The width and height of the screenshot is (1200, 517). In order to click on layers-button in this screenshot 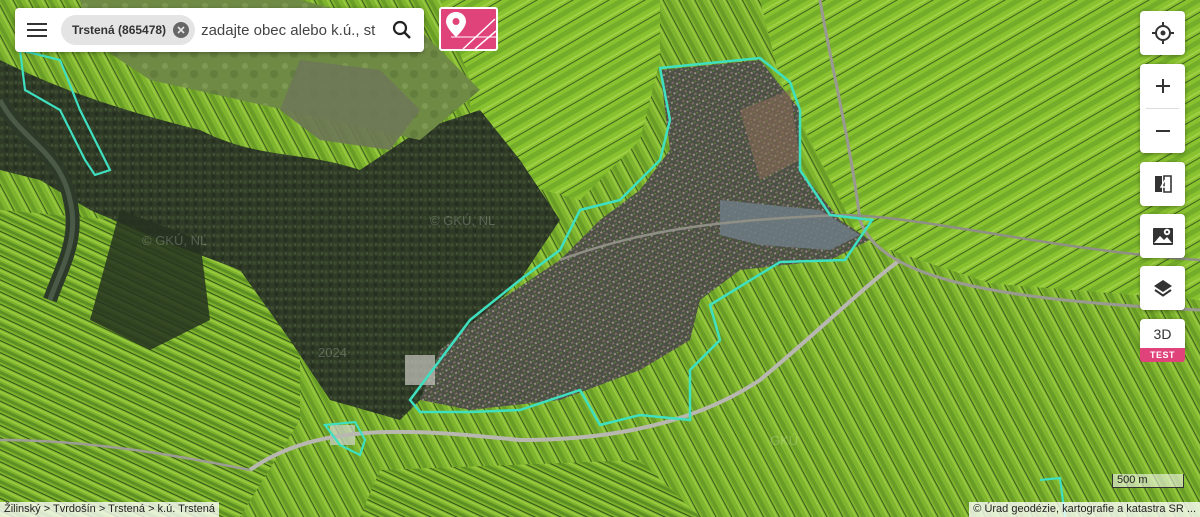, I will do `click(1162, 288)`.